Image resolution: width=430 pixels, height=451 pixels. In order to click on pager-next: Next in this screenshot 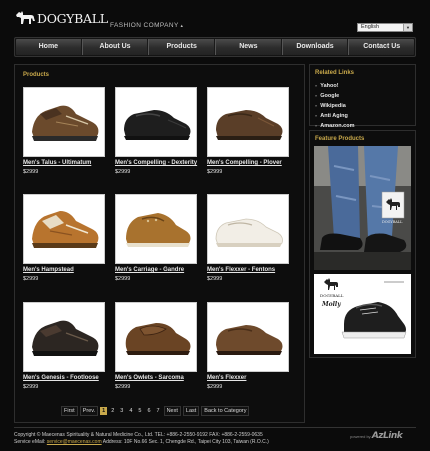, I will do `click(172, 411)`.